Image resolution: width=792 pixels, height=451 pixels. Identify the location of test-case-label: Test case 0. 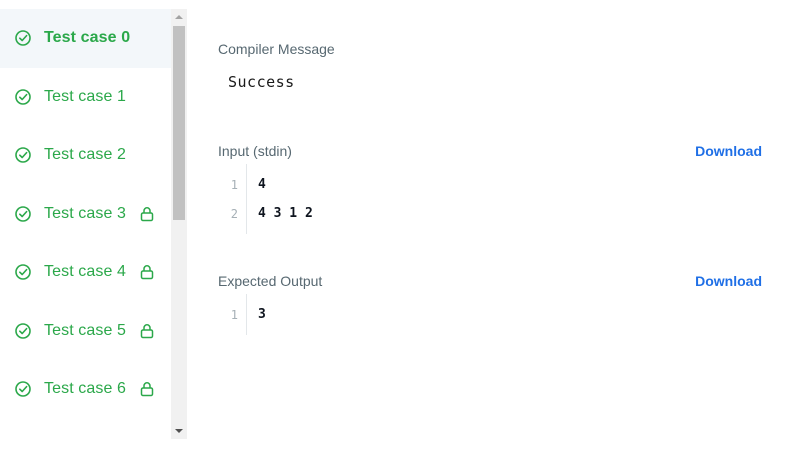
(87, 38).